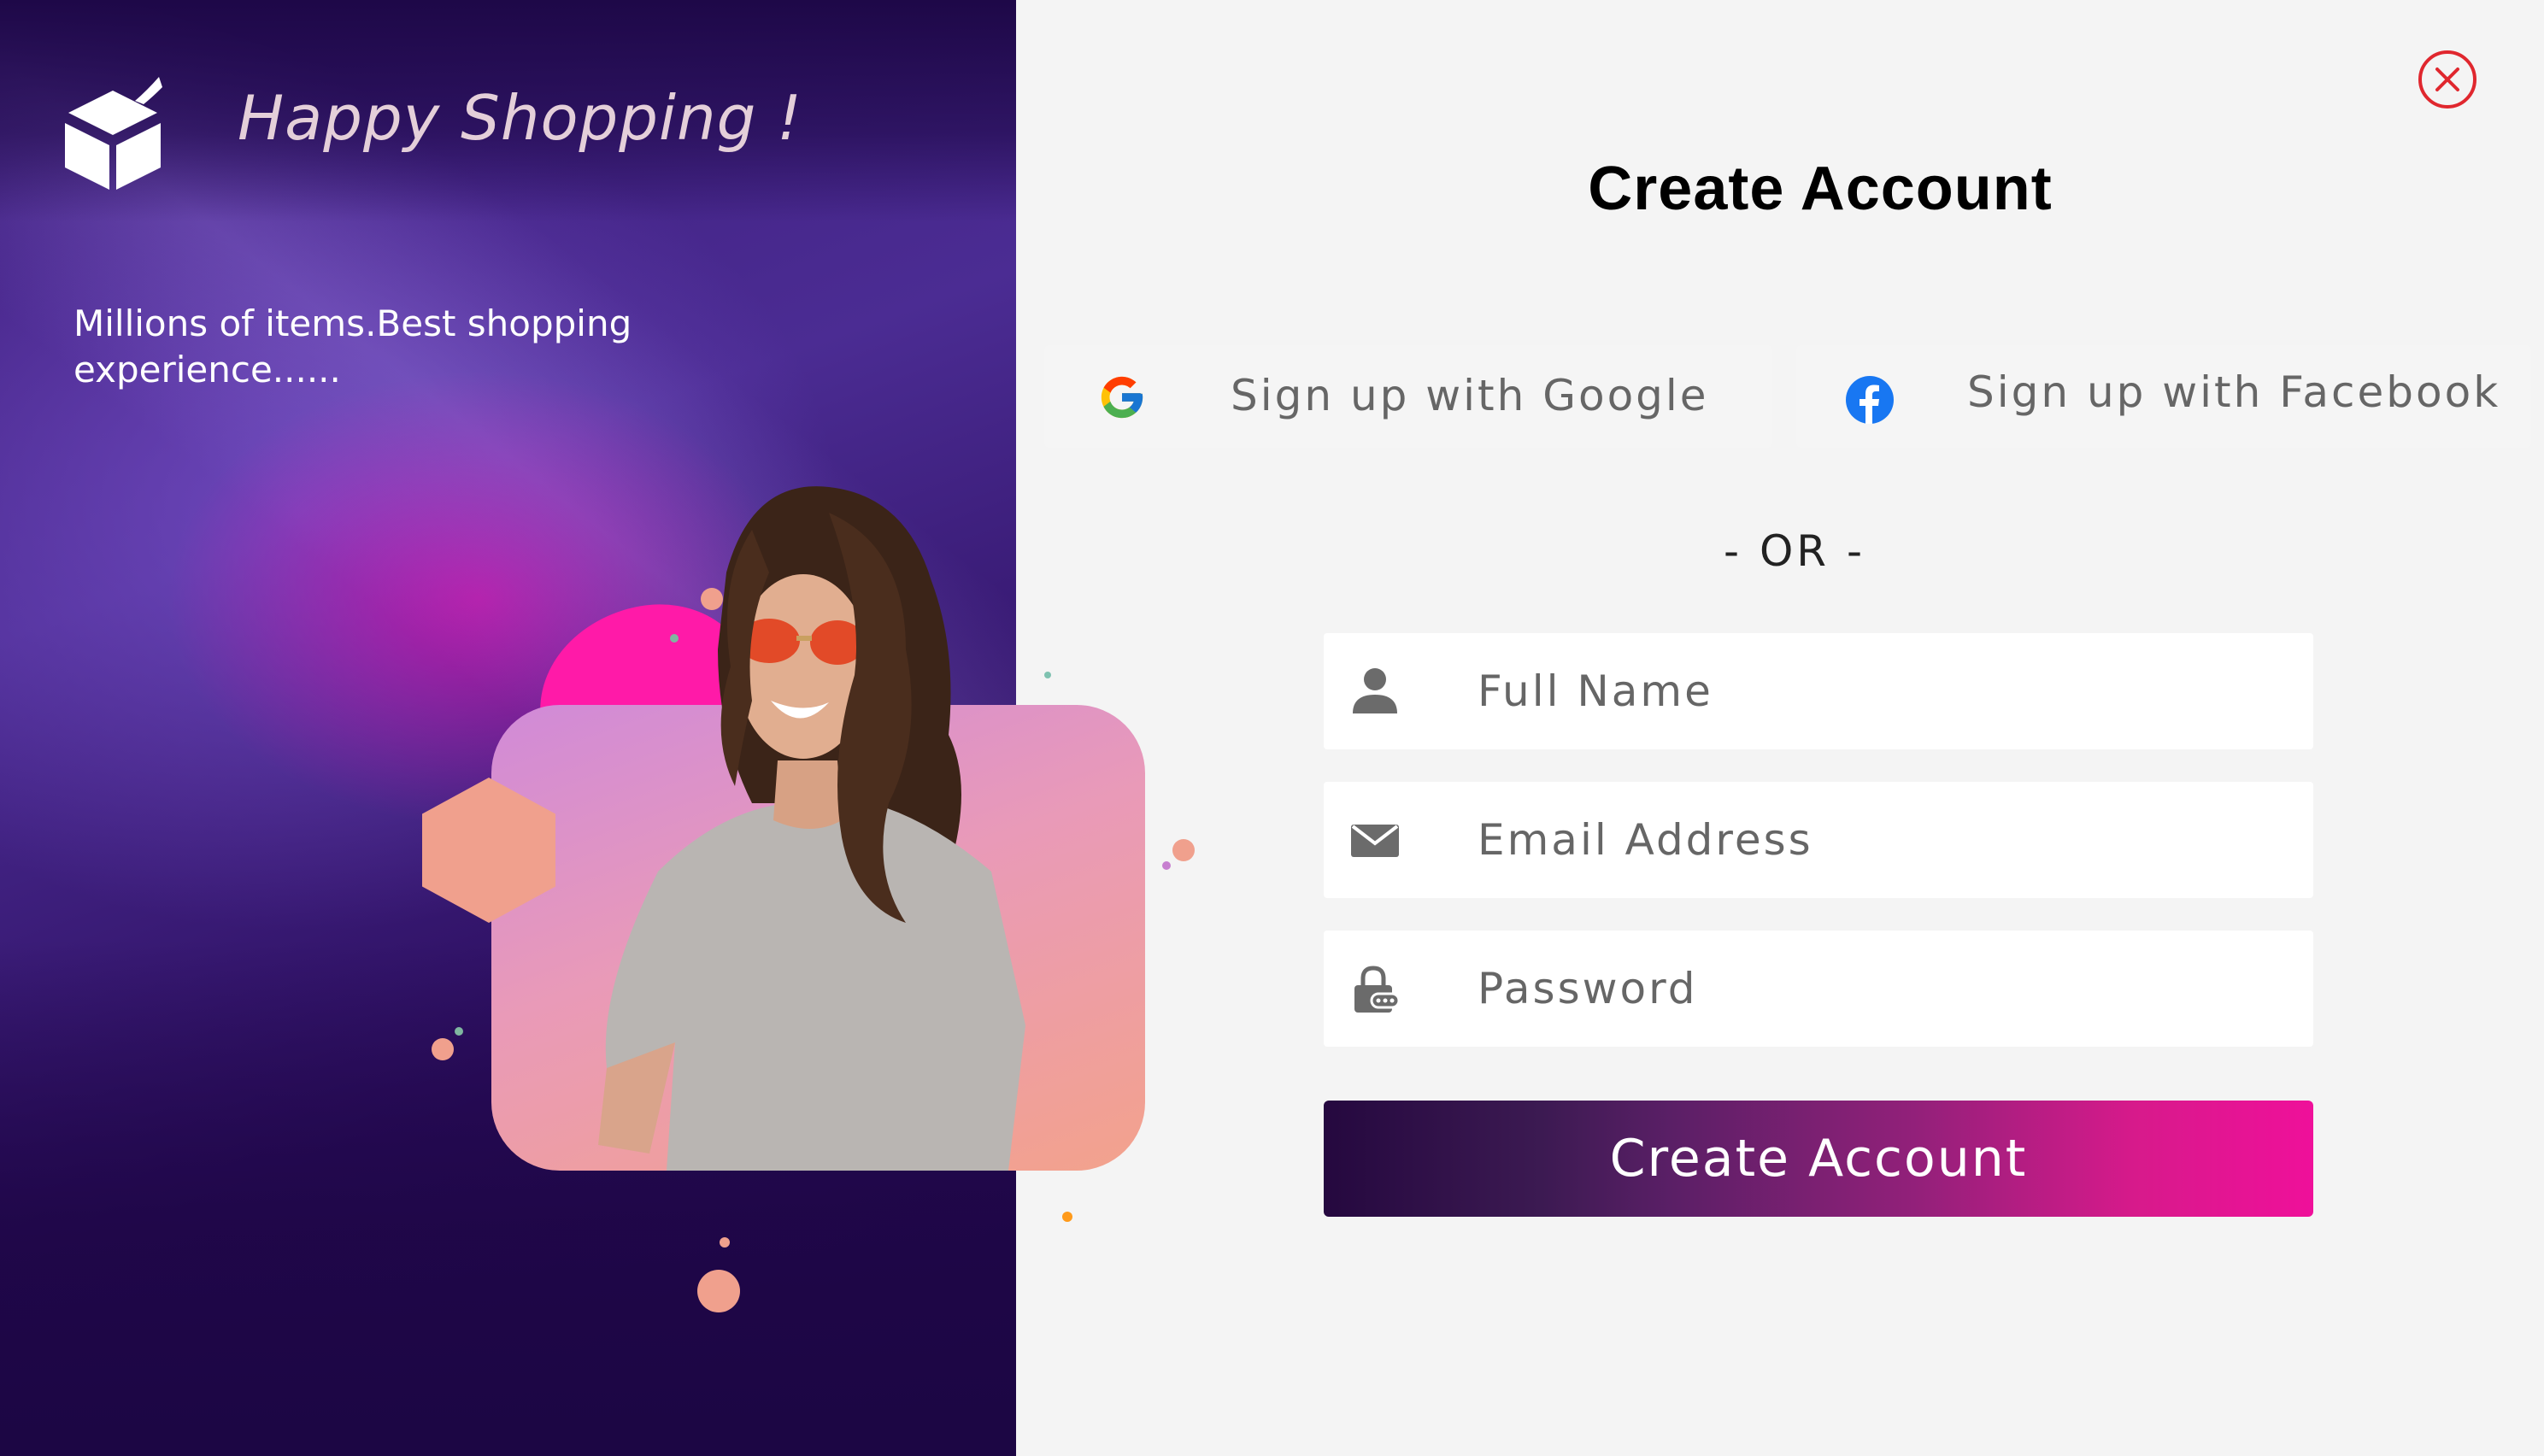  I want to click on close-button, so click(2447, 80).